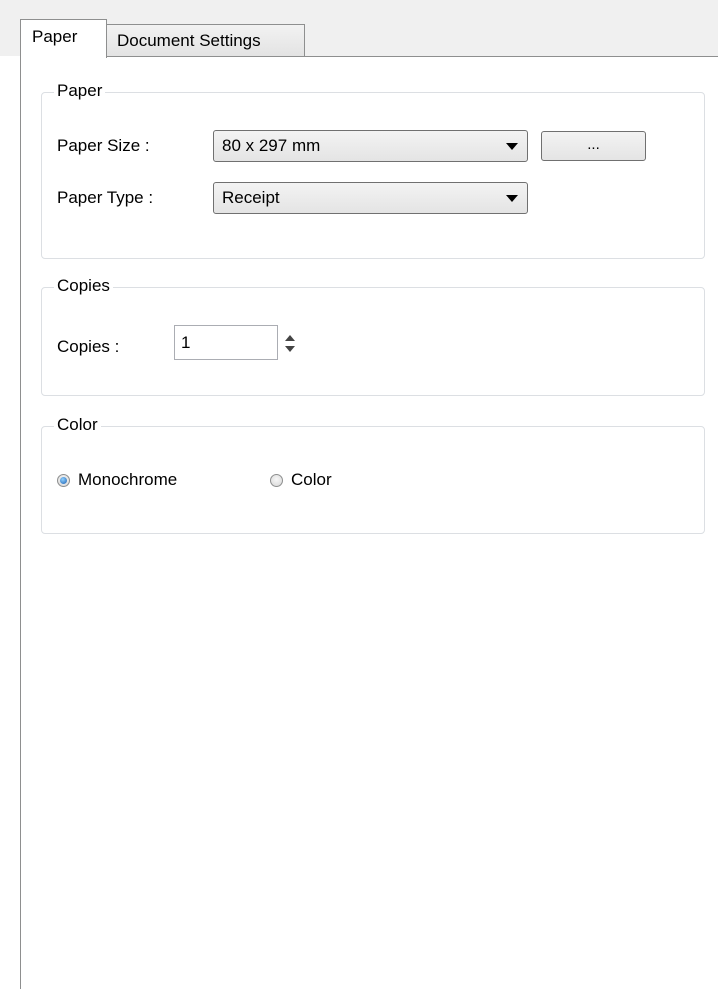 The image size is (718, 989). Describe the element at coordinates (359, 29) in the screenshot. I see `tab-strip: Paper Document Settings` at that location.